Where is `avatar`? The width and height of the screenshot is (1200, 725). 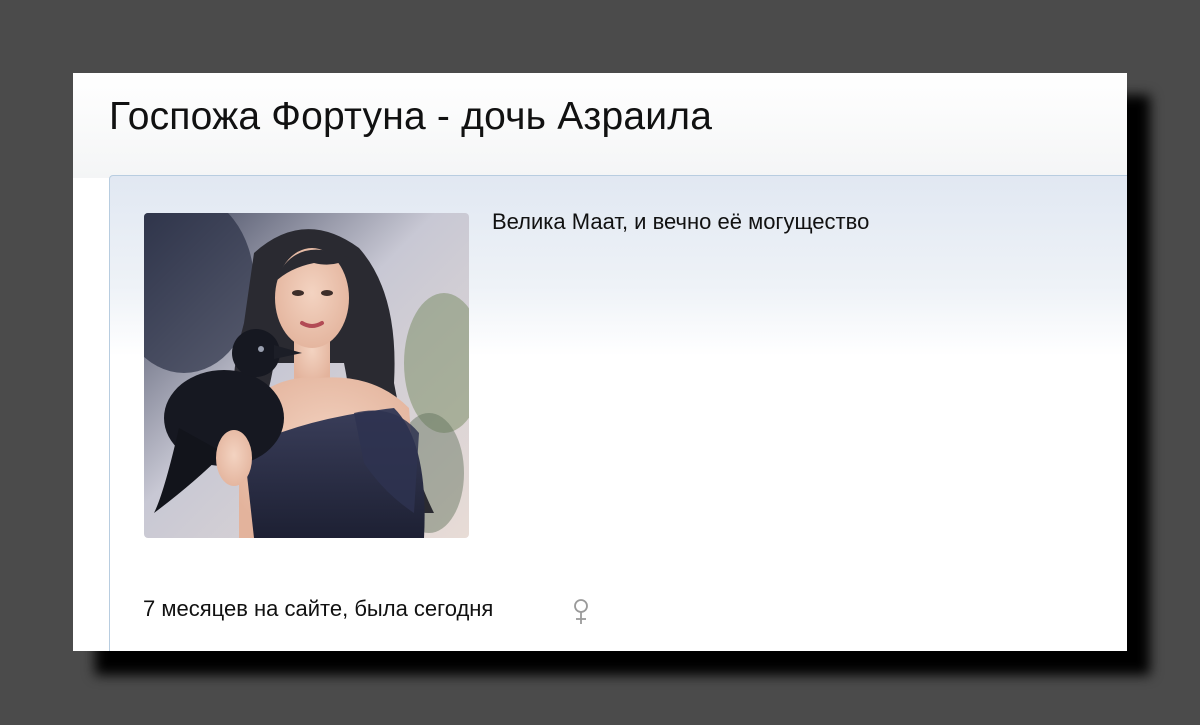 avatar is located at coordinates (306, 375).